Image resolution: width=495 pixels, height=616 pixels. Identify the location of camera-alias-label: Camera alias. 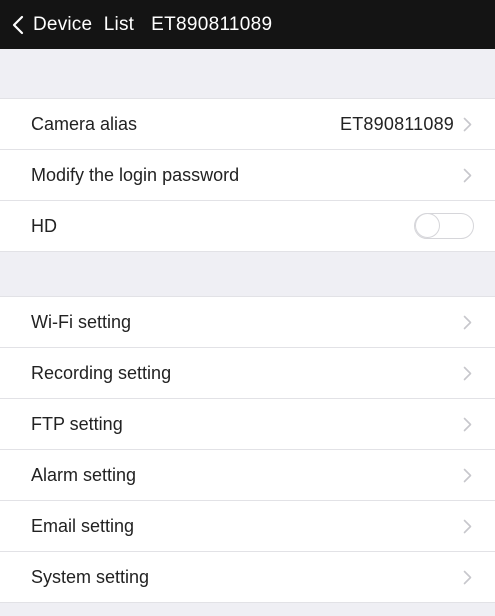
(84, 123).